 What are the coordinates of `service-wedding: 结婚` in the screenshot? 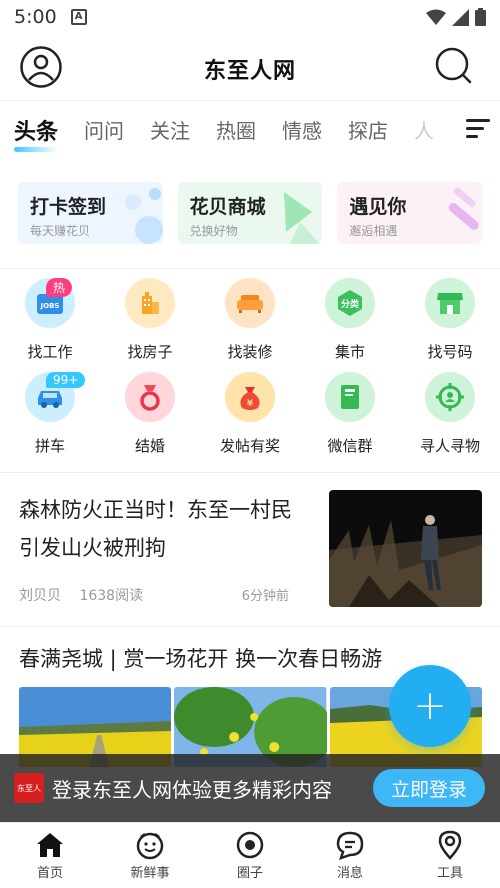 It's located at (150, 419).